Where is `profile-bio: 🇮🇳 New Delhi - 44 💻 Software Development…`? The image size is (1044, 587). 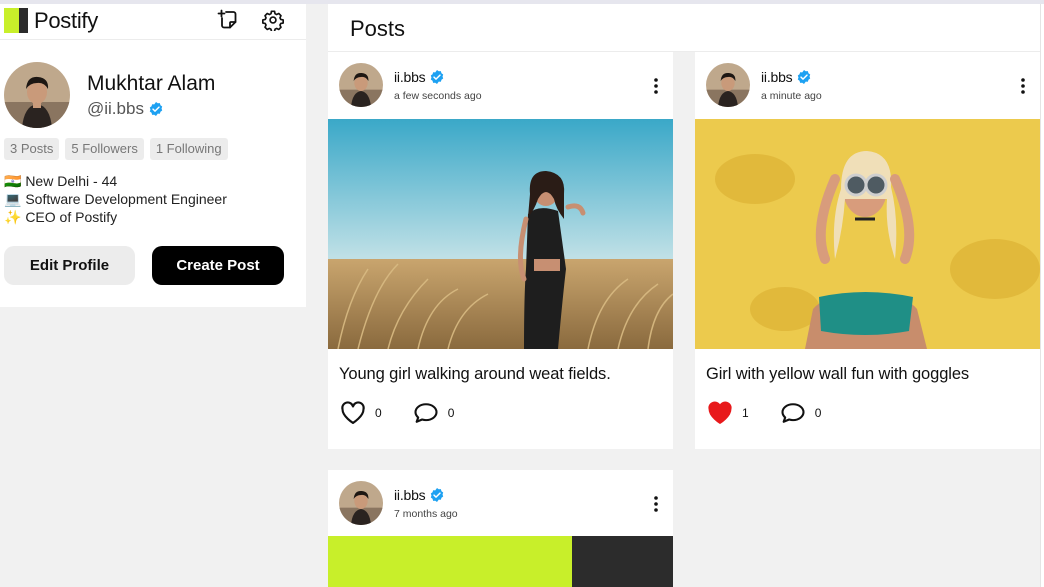 profile-bio: 🇮🇳 New Delhi - 44 💻 Software Development… is located at coordinates (115, 199).